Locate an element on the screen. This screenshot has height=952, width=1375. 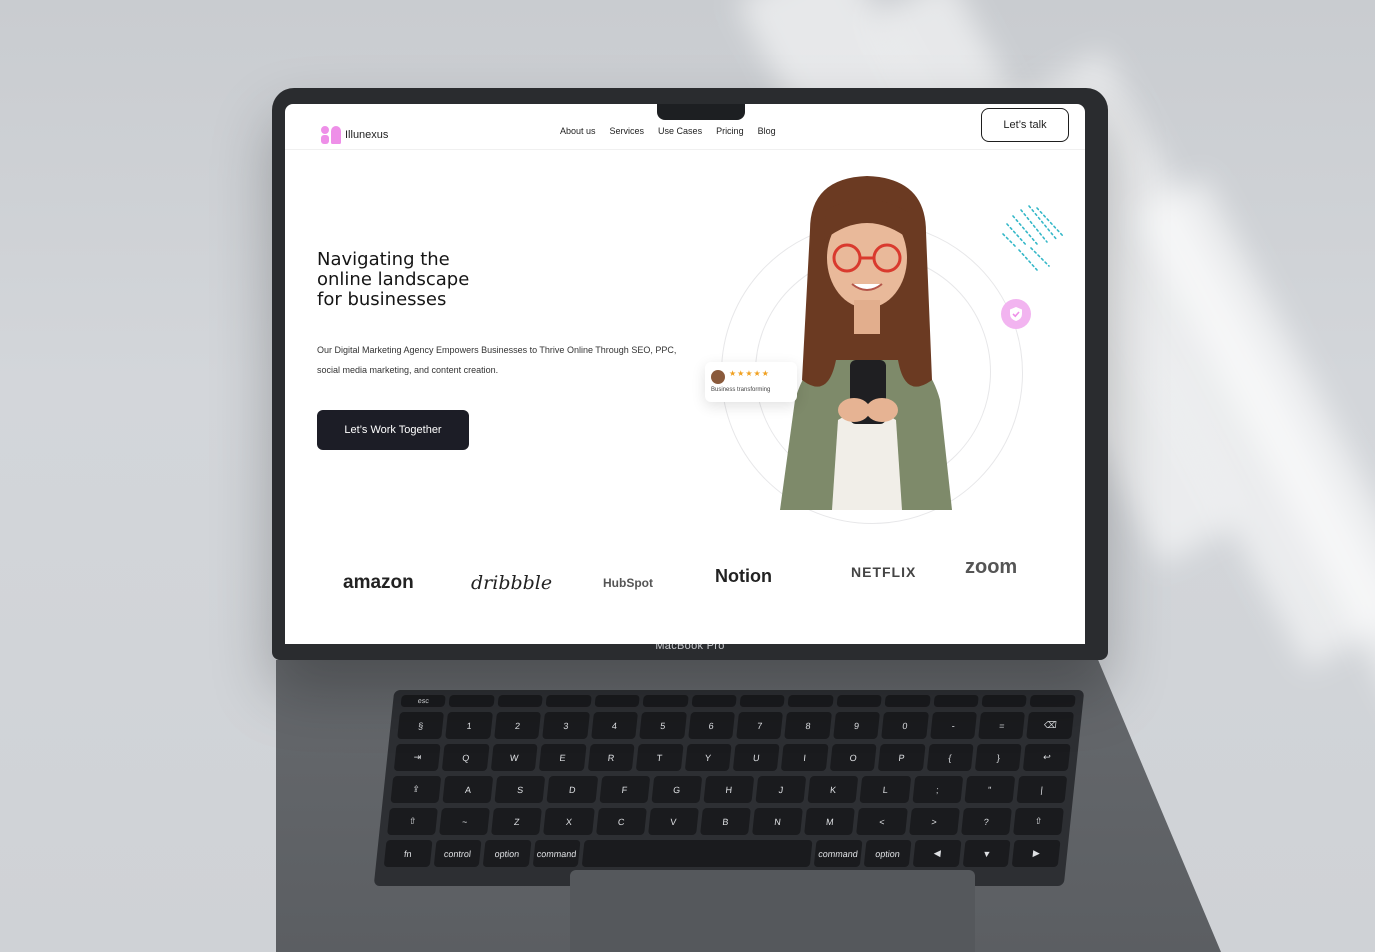
keyboard-key: ▼ is located at coordinates (987, 853).